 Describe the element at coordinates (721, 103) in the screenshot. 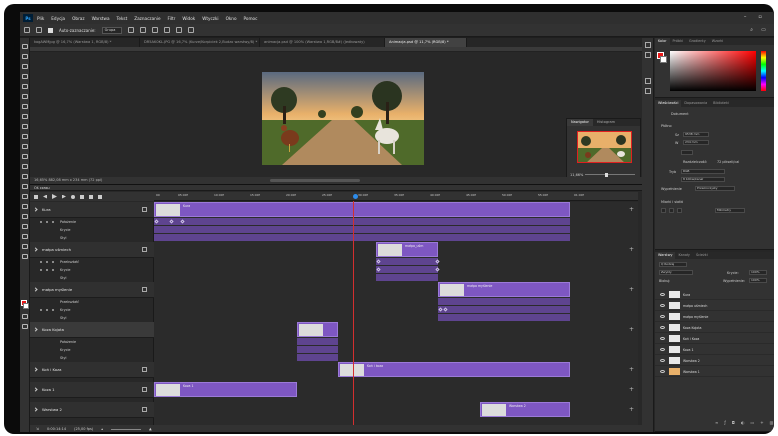

I see `tab-biblioteki: Biblioteki` at that location.